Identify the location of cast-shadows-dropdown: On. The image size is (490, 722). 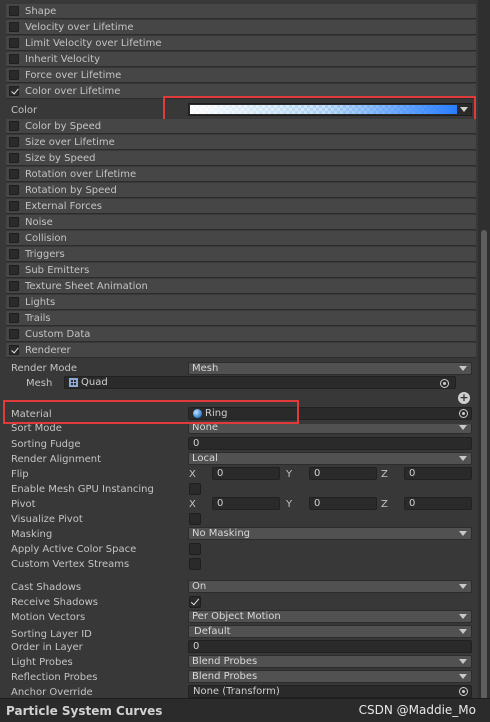
(330, 586).